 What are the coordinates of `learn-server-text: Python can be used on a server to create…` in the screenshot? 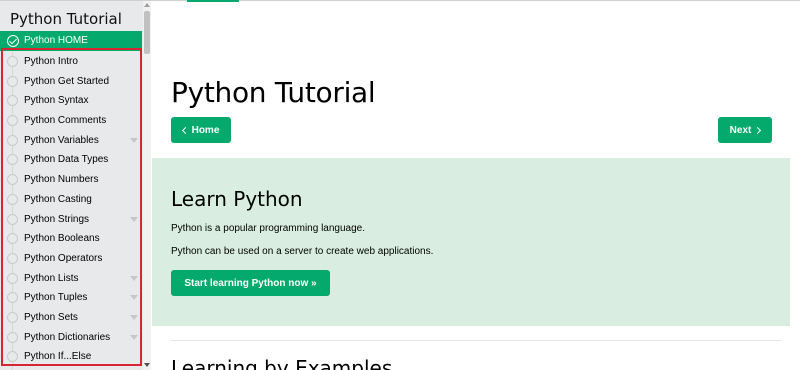 It's located at (302, 251).